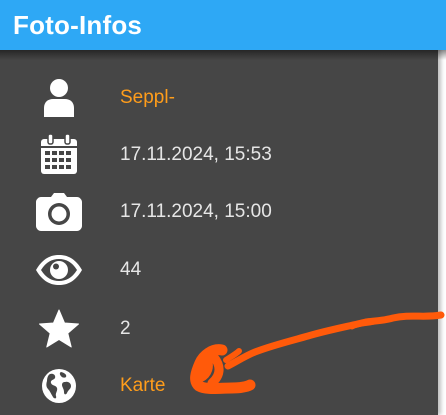 This screenshot has width=446, height=415. Describe the element at coordinates (223, 25) in the screenshot. I see `panel-header: Foto-Infos` at that location.